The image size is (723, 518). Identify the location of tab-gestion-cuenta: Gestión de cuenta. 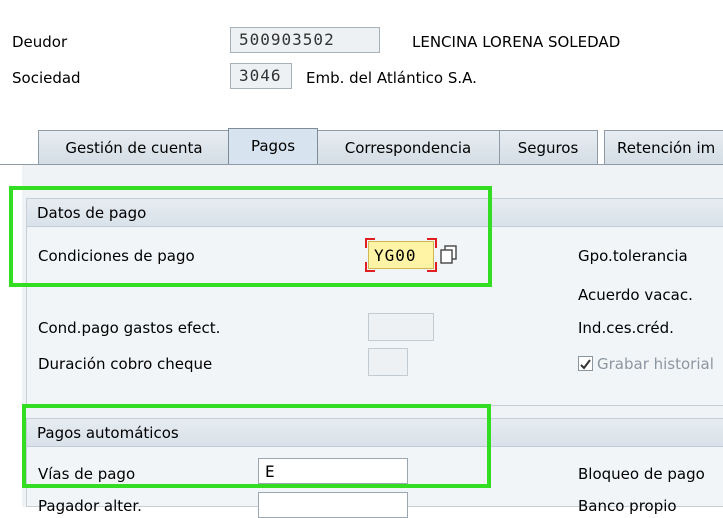
(134, 147).